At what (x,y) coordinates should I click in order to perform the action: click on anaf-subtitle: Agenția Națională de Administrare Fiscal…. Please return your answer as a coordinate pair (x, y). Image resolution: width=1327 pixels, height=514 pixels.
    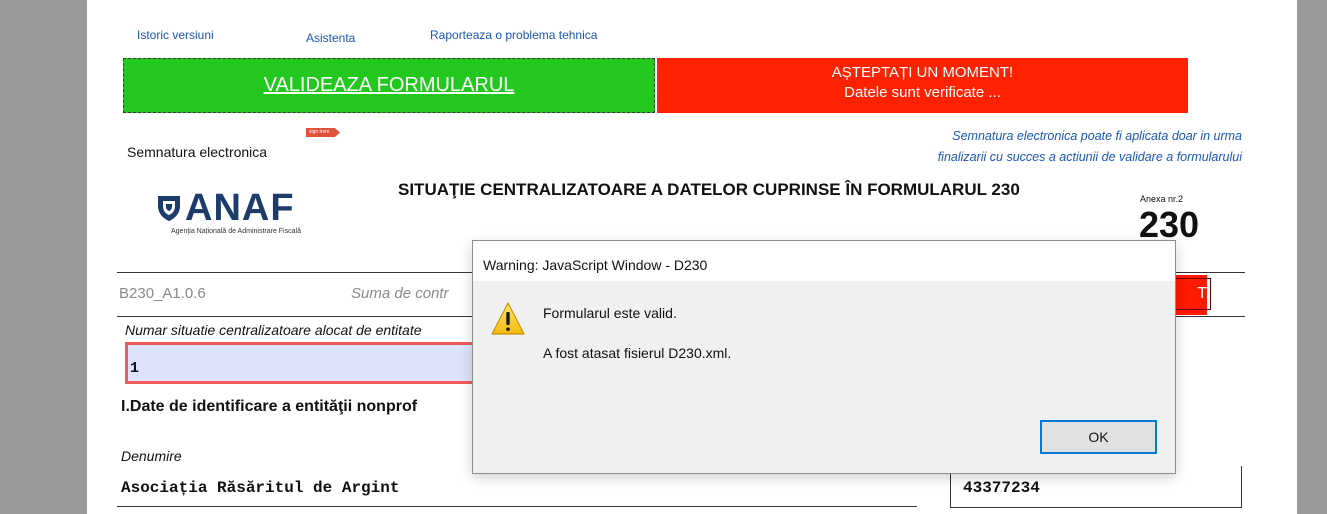
    Looking at the image, I should click on (236, 231).